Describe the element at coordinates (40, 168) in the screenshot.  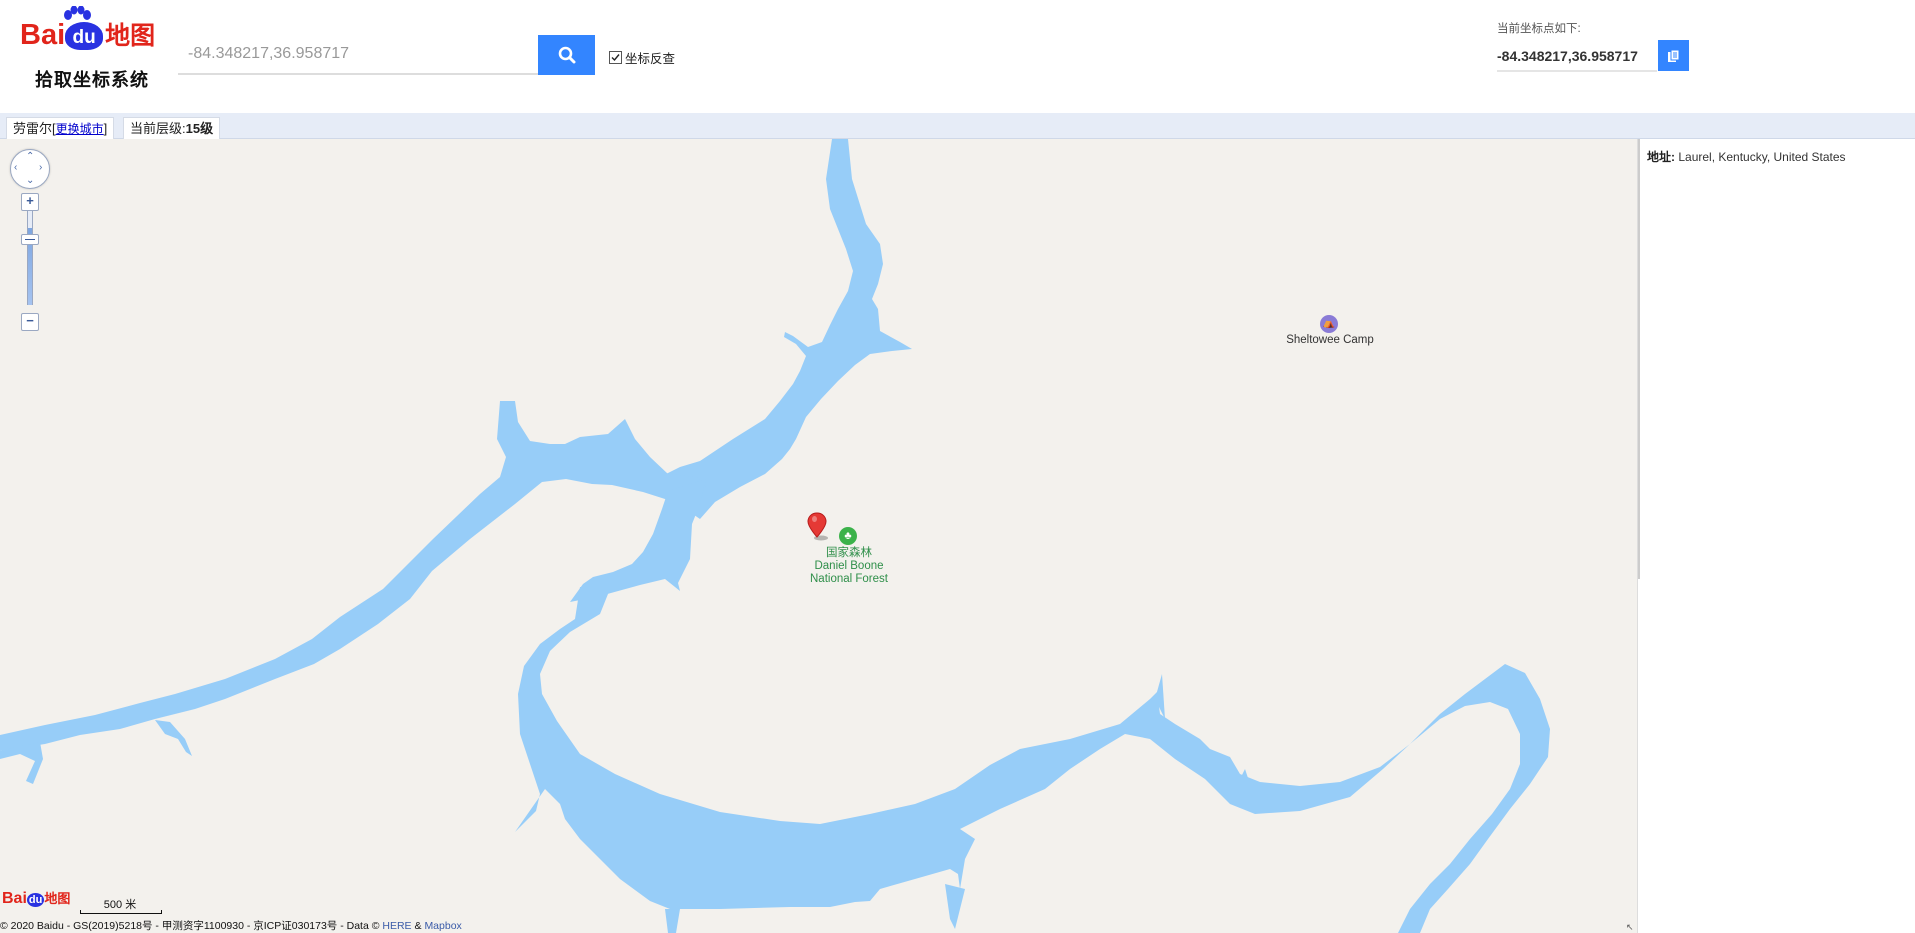
I see `pan-right-icon: ›` at that location.